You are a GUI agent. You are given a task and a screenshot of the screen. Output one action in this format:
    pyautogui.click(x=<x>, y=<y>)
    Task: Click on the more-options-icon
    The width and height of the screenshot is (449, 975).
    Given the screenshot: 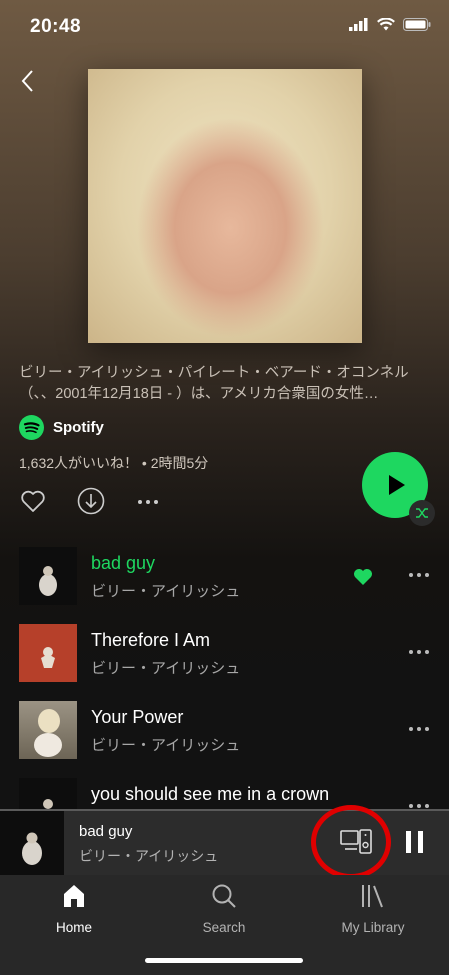 What is the action you would take?
    pyautogui.click(x=149, y=501)
    